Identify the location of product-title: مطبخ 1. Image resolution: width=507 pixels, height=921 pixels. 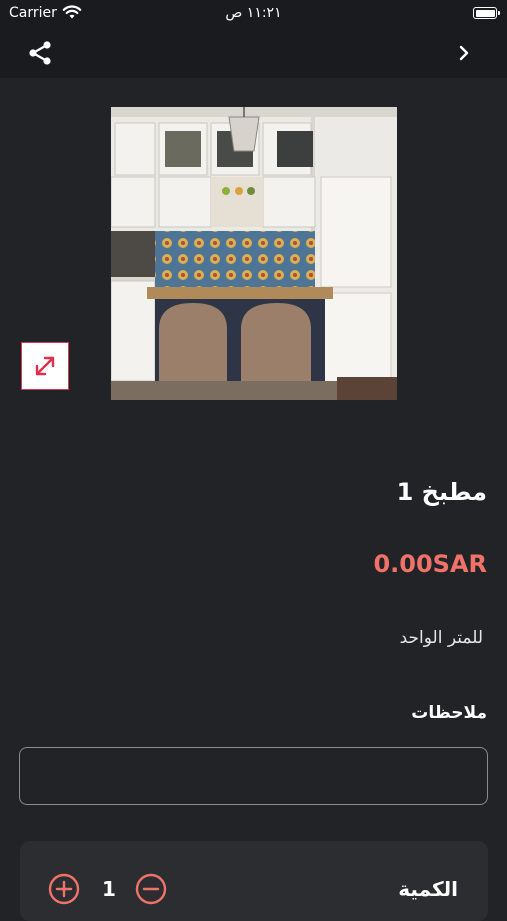
(441, 492).